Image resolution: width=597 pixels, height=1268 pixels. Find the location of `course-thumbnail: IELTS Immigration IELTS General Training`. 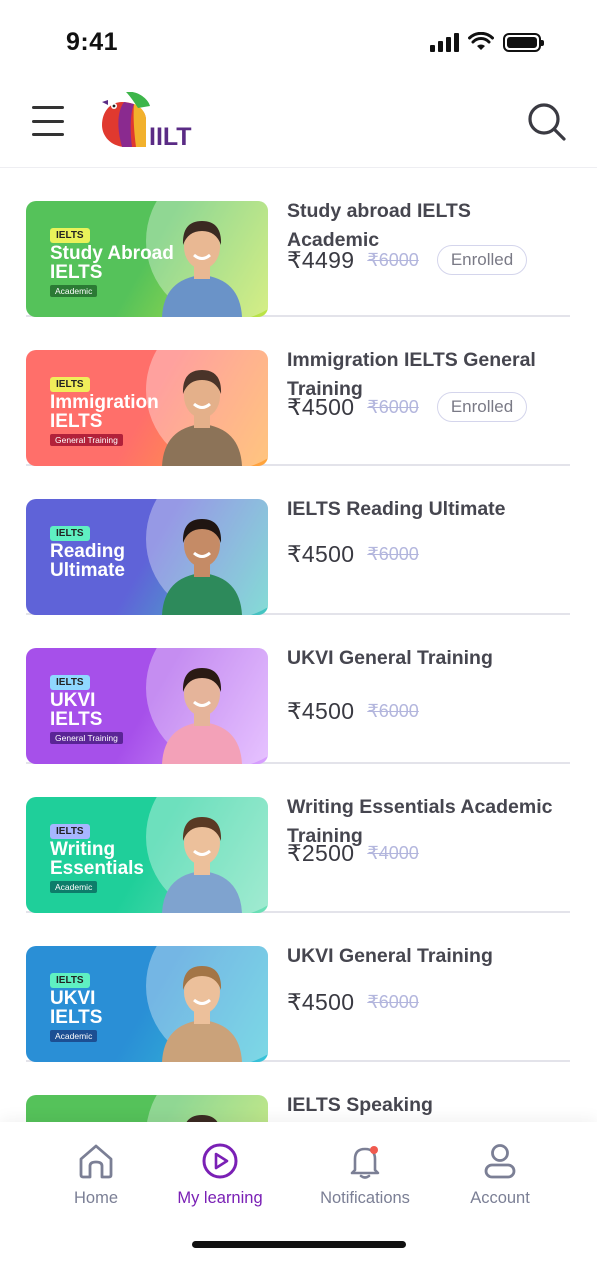

course-thumbnail: IELTS Immigration IELTS General Training is located at coordinates (147, 408).